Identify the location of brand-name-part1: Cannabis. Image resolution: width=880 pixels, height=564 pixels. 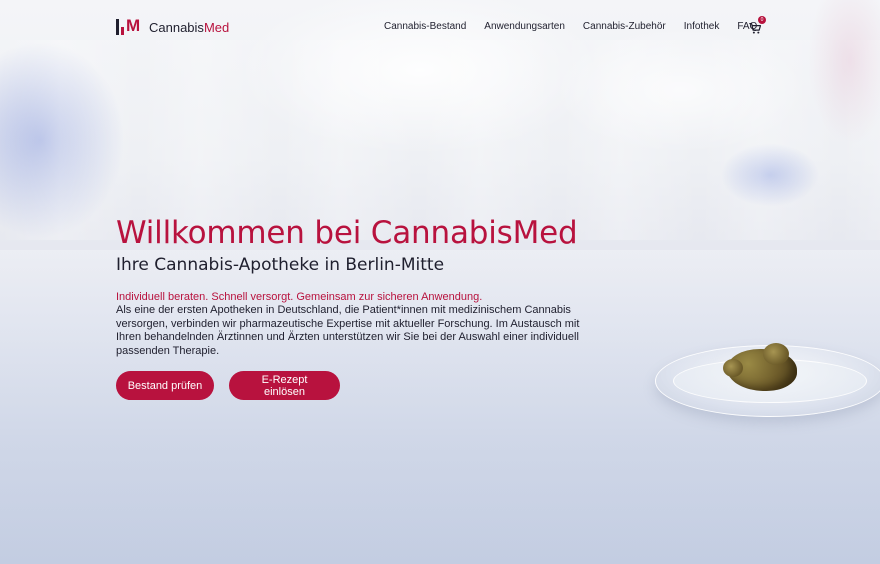
(176, 27).